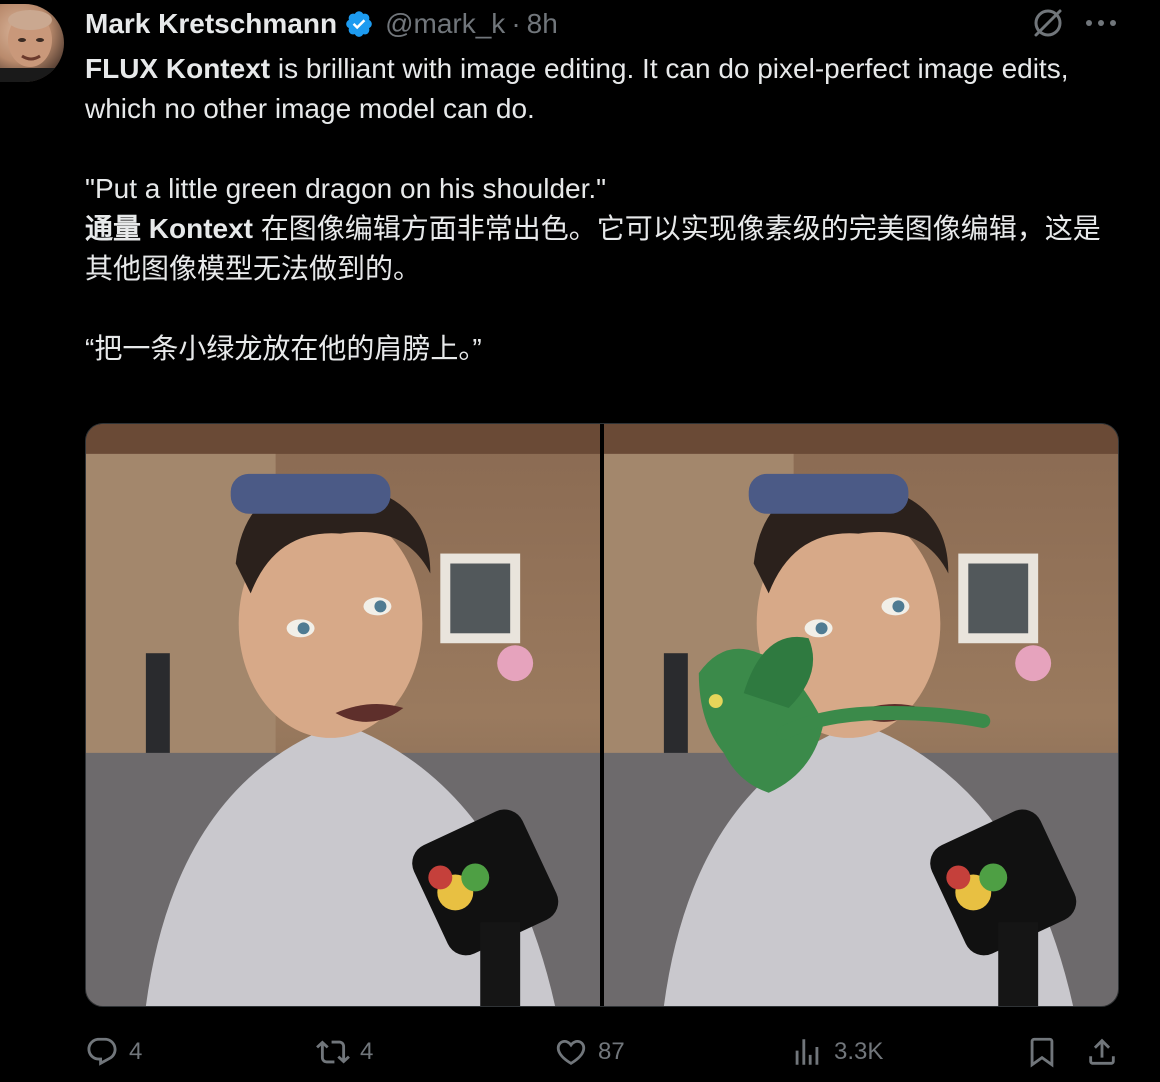 This screenshot has width=1160, height=1082. I want to click on tweet-header: Mark Kretschmann @mark_k · 8h, so click(321, 24).